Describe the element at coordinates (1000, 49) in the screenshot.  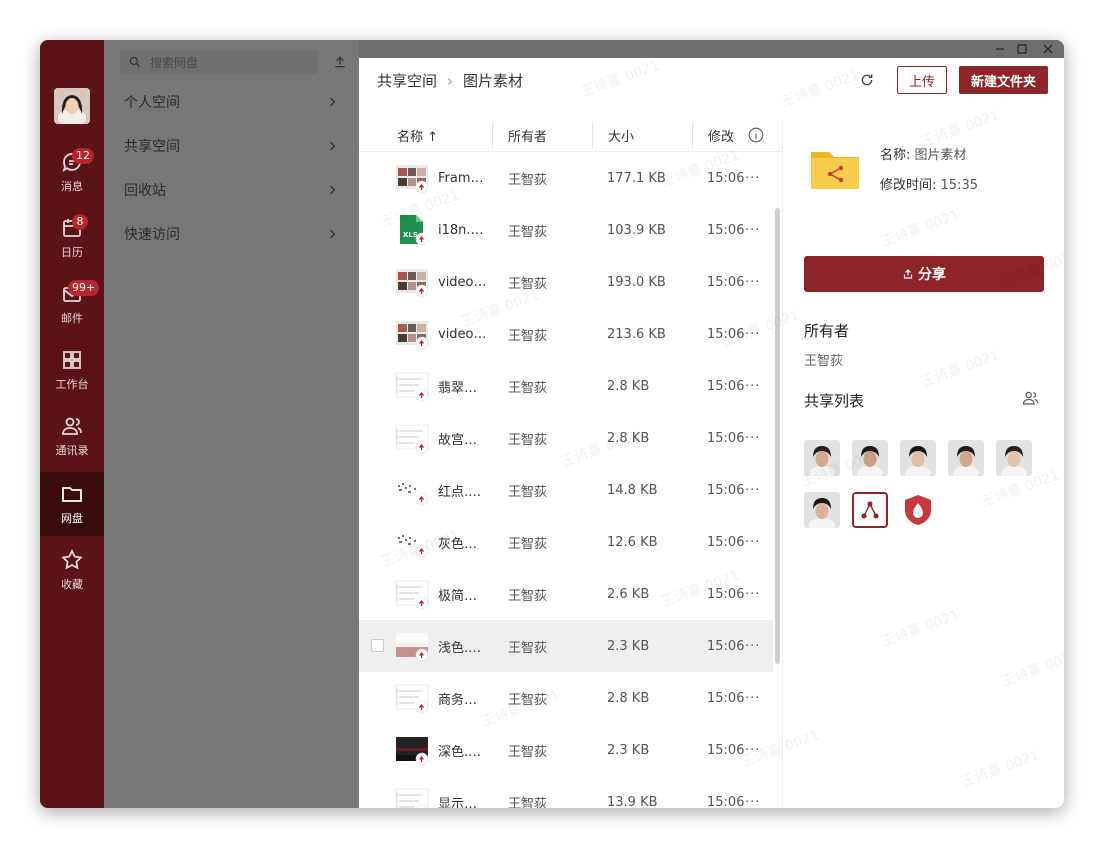
I see `minimize-icon` at that location.